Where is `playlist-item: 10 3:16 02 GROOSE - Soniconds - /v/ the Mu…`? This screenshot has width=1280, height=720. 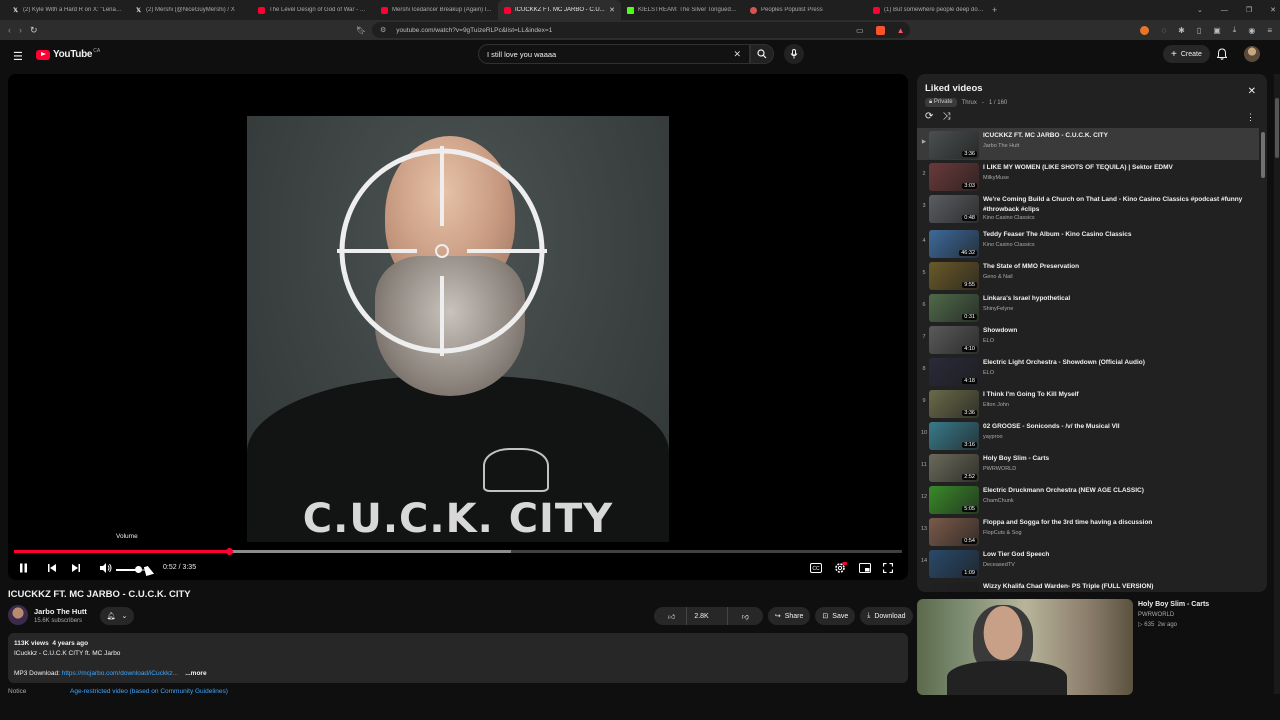 playlist-item: 10 3:16 02 GROOSE - Soniconds - /v/ the Mu… is located at coordinates (1088, 435).